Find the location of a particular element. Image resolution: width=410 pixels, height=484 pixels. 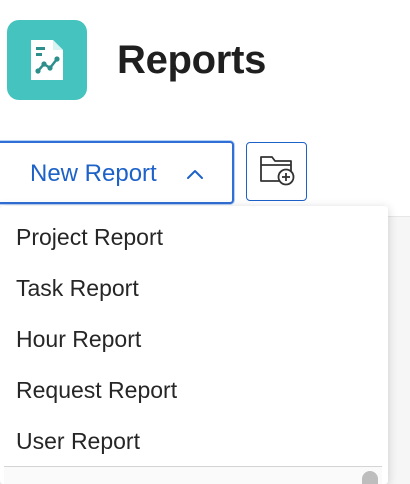

chevron-up-icon is located at coordinates (195, 174).